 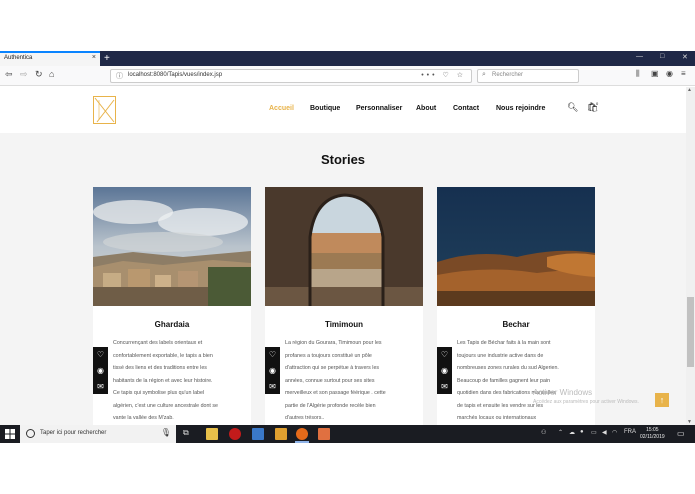 What do you see at coordinates (614, 432) in the screenshot?
I see `wifi-icon: ◠` at bounding box center [614, 432].